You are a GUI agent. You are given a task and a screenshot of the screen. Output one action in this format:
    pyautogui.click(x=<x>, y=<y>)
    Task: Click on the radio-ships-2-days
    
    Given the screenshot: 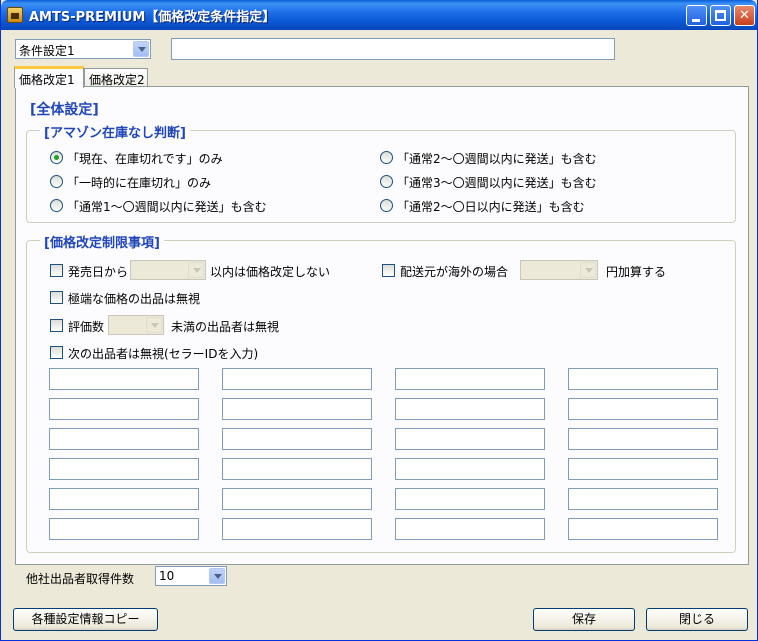 What is the action you would take?
    pyautogui.click(x=386, y=205)
    